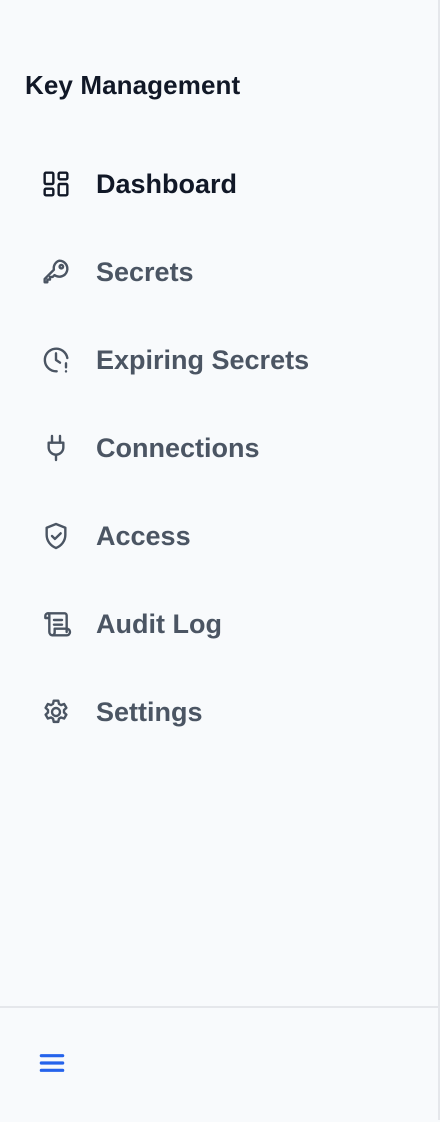 This screenshot has height=1122, width=440. I want to click on sidebar-footer, so click(219, 1064).